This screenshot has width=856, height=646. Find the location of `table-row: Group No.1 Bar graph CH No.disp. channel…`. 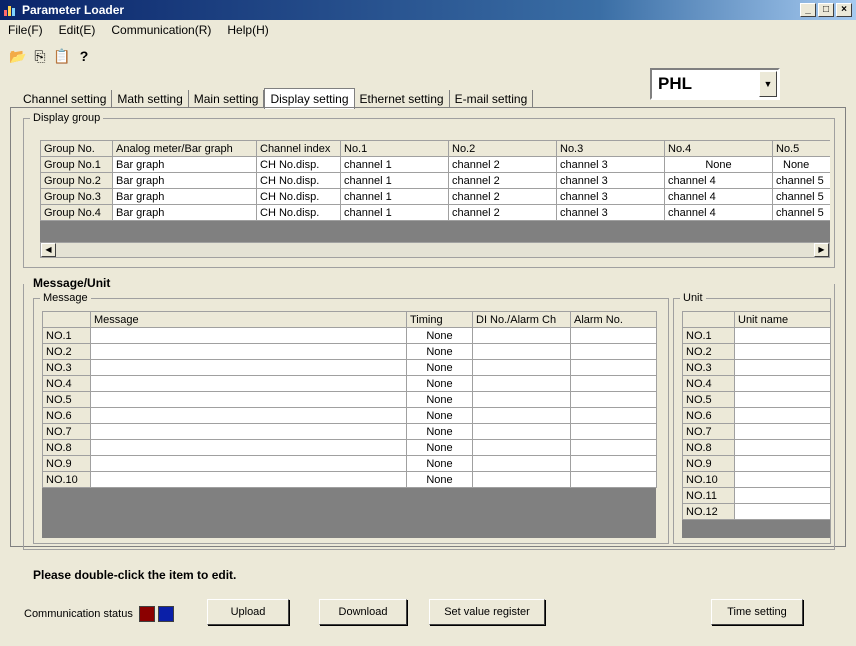

table-row: Group No.1 Bar graph CH No.disp. channel… is located at coordinates (435, 164).